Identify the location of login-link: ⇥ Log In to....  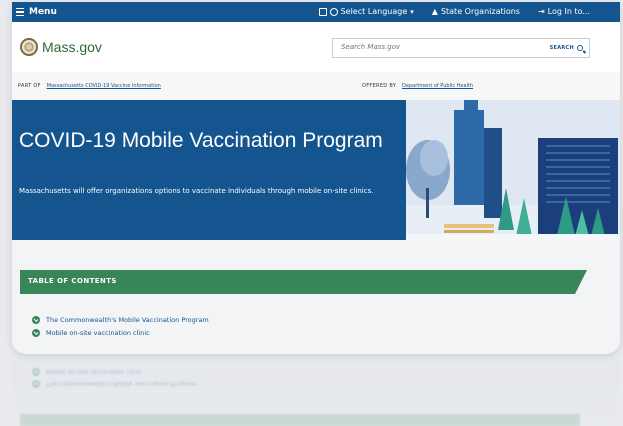
(564, 11).